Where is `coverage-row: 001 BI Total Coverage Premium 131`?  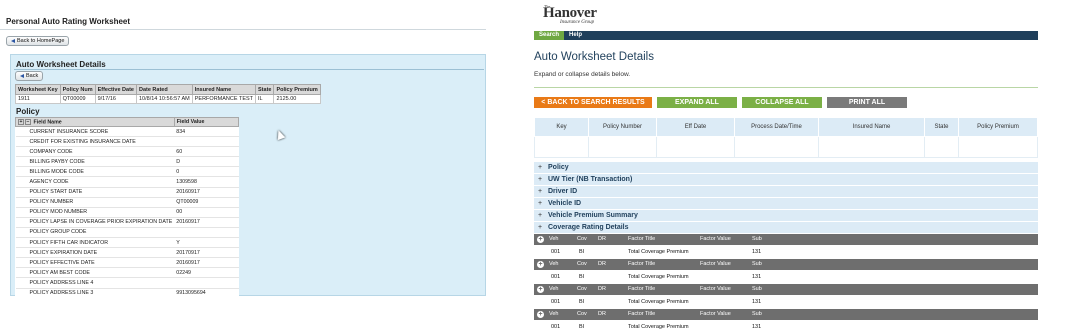
coverage-row: 001 BI Total Coverage Premium 131 is located at coordinates (786, 252).